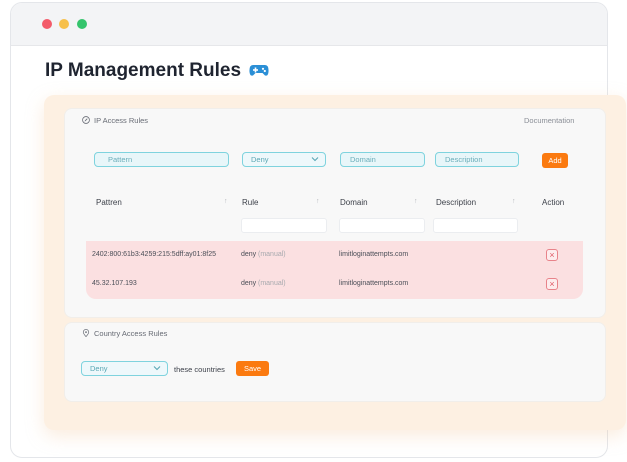 This screenshot has height=462, width=627. What do you see at coordinates (354, 202) in the screenshot?
I see `column-header-domain: Domain` at bounding box center [354, 202].